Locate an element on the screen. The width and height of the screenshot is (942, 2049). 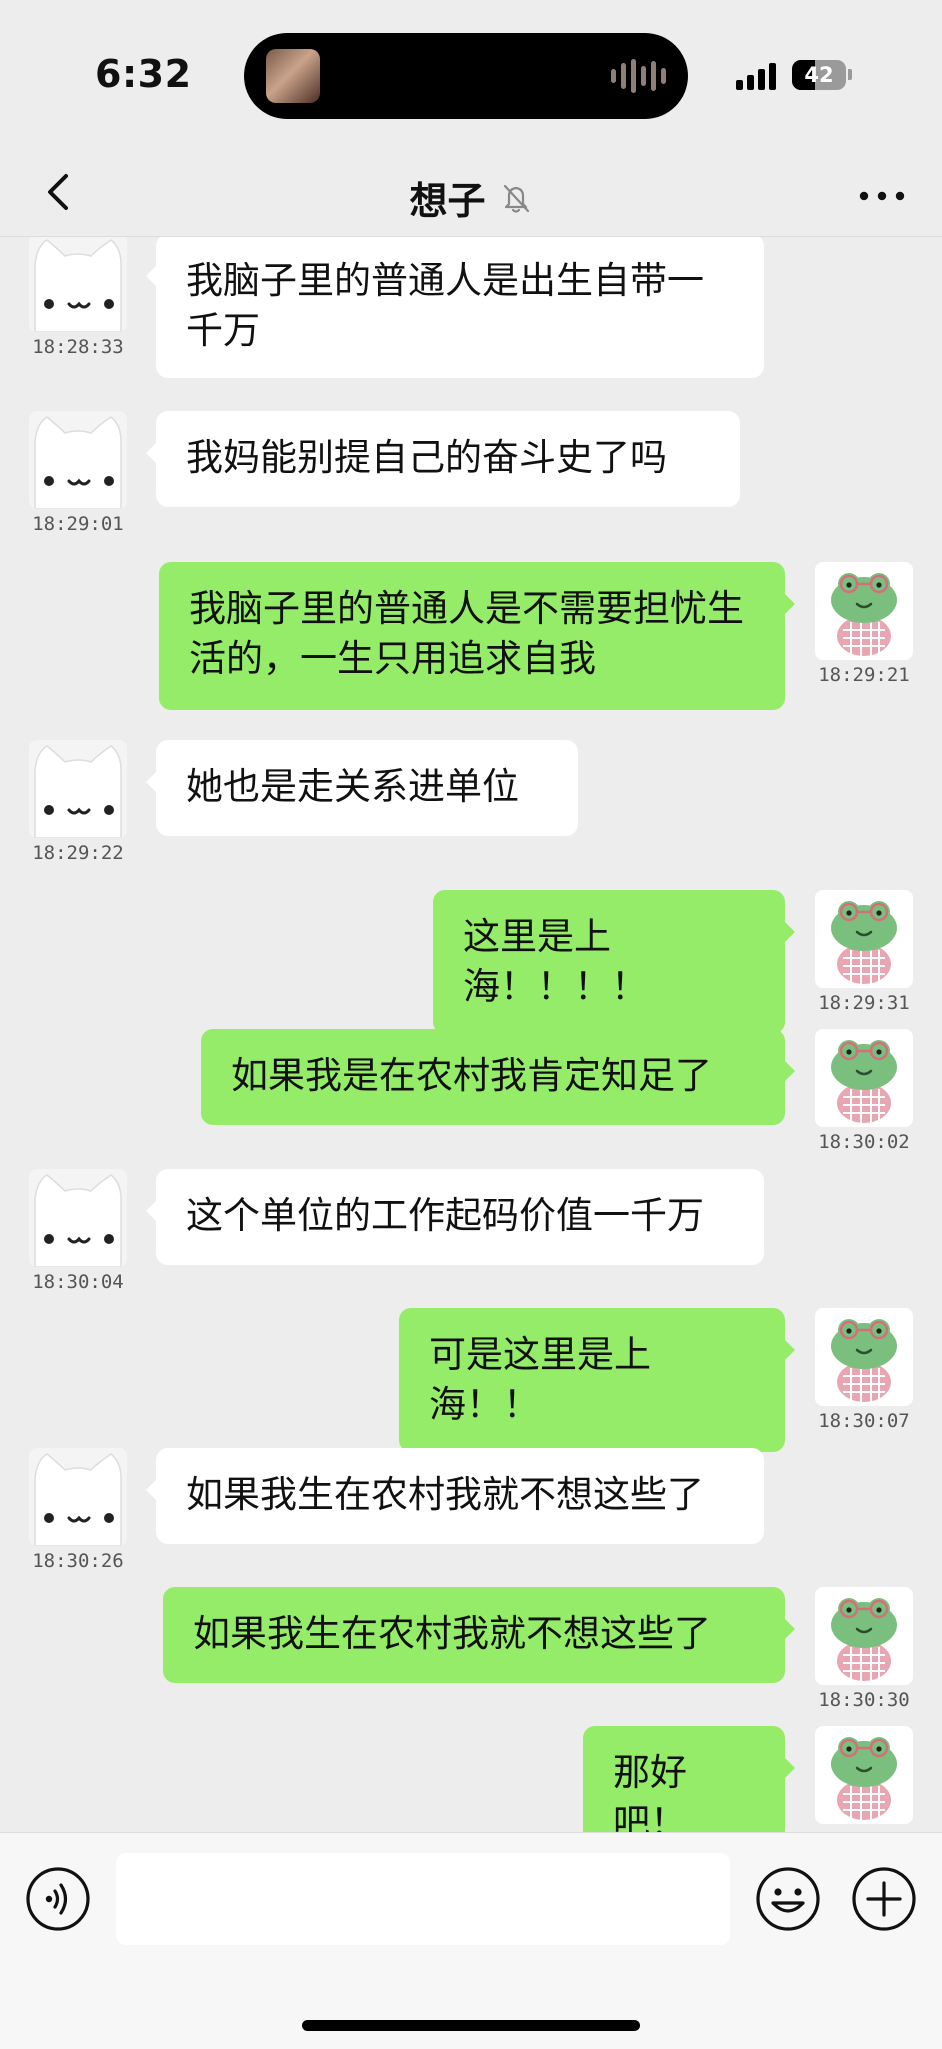
battery-level: 42 is located at coordinates (819, 75).